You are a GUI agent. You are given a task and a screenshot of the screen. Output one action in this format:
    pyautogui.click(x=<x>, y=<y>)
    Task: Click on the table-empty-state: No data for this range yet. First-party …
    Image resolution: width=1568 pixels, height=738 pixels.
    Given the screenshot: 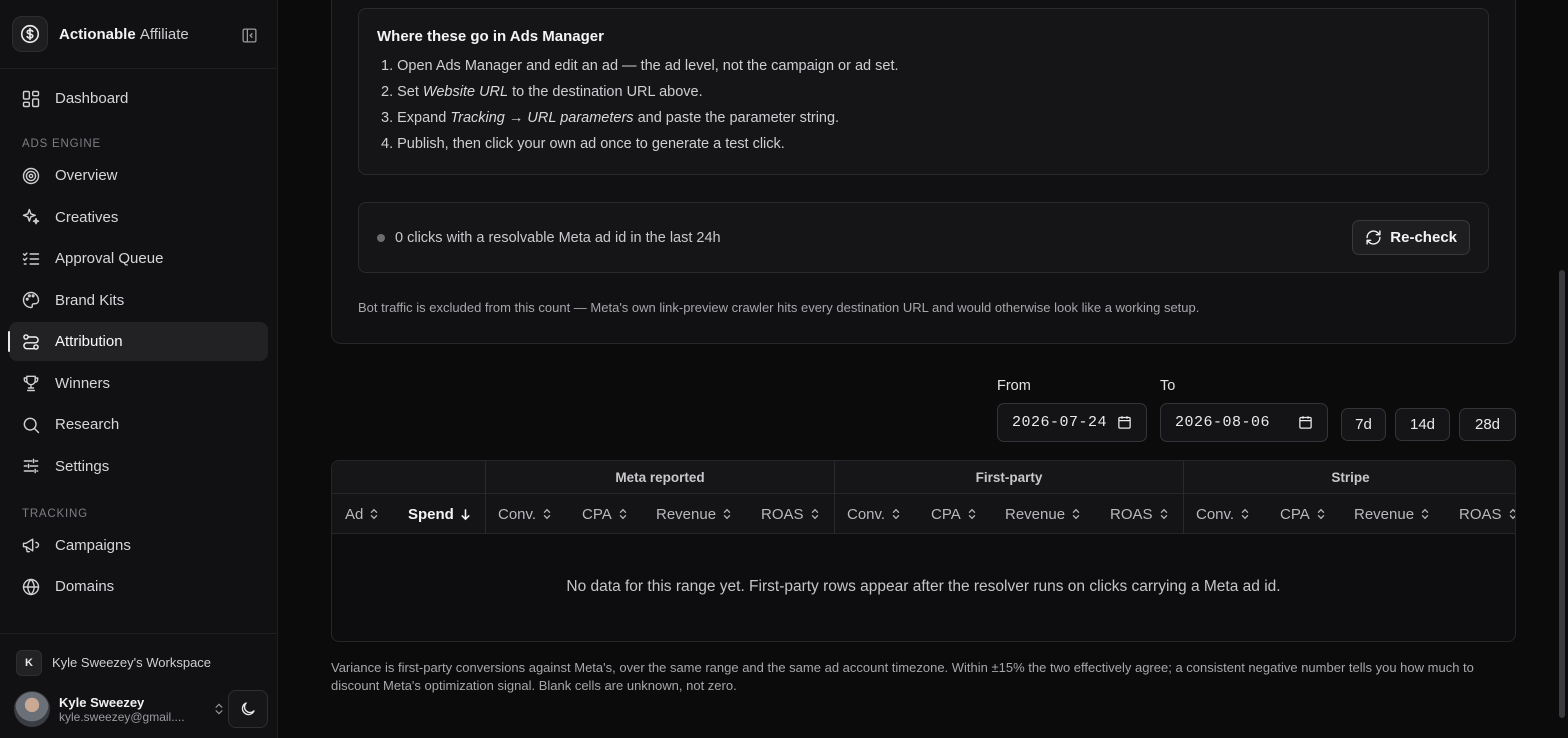 What is the action you would take?
    pyautogui.click(x=923, y=586)
    